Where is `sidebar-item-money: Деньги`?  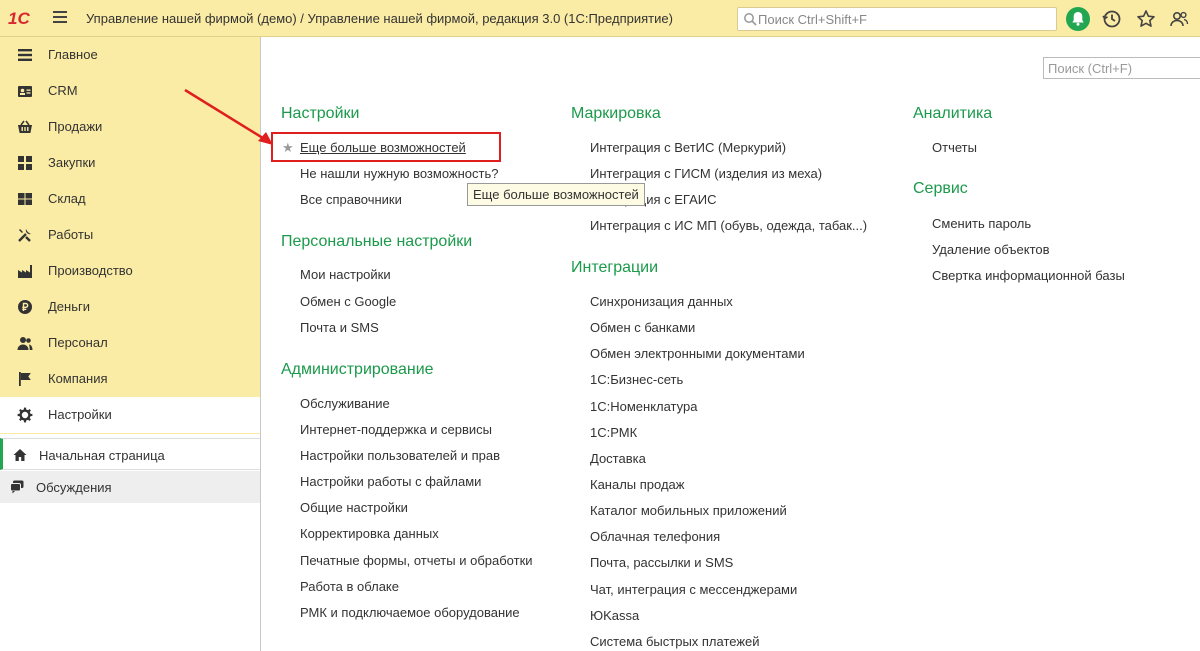 sidebar-item-money: Деньги is located at coordinates (130, 307).